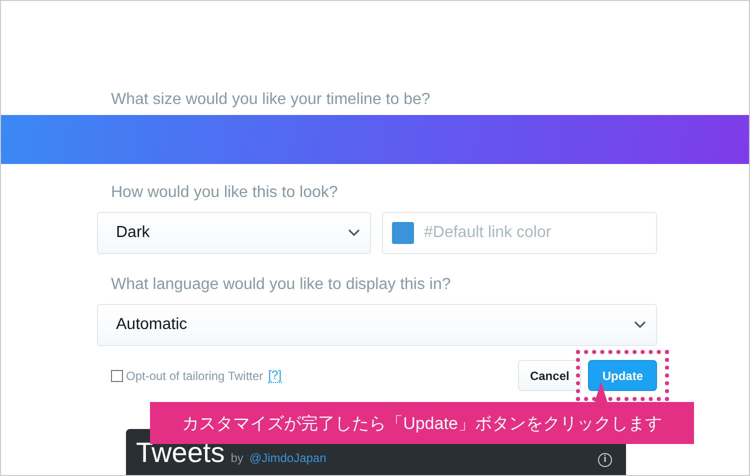 The image size is (750, 476). Describe the element at coordinates (422, 423) in the screenshot. I see `callout-text: カスタマイズが完了したら「Update」ボタンをクリックします` at that location.